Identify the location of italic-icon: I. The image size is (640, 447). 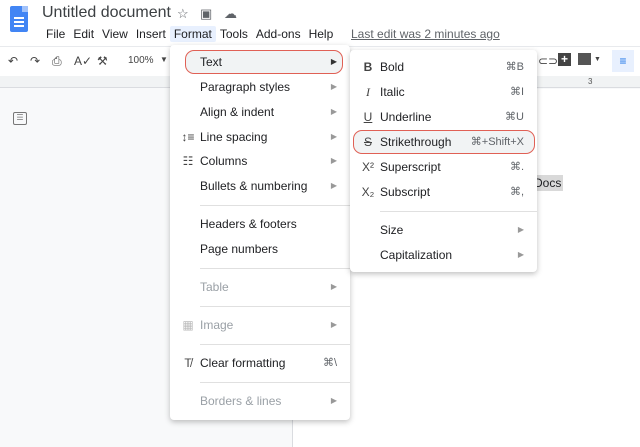
(368, 92).